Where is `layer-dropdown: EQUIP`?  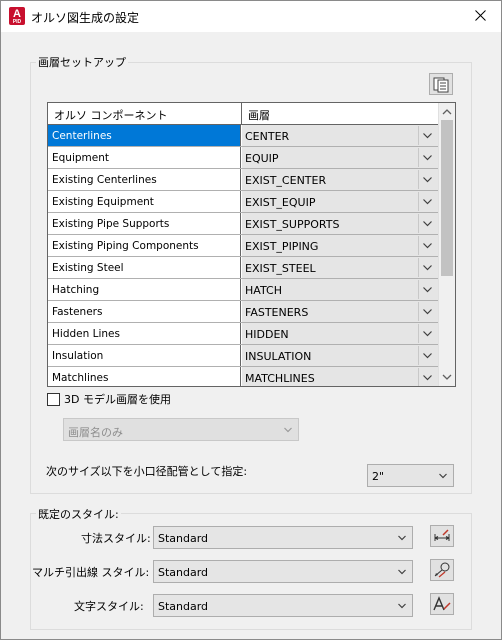
layer-dropdown: EQUIP is located at coordinates (340, 157).